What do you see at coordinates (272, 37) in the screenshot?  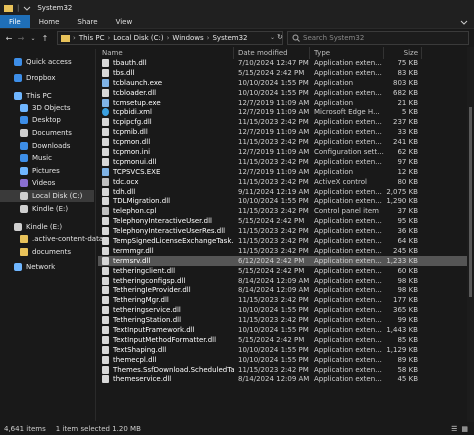 I see `address-dropdown-icon: ⌄` at bounding box center [272, 37].